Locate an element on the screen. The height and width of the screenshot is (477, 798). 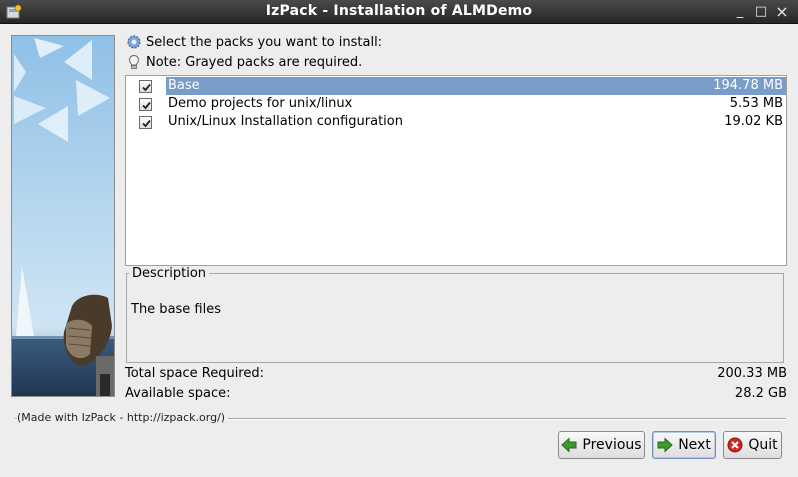
window-title: IzPack - Installation of ALMDemo is located at coordinates (399, 11).